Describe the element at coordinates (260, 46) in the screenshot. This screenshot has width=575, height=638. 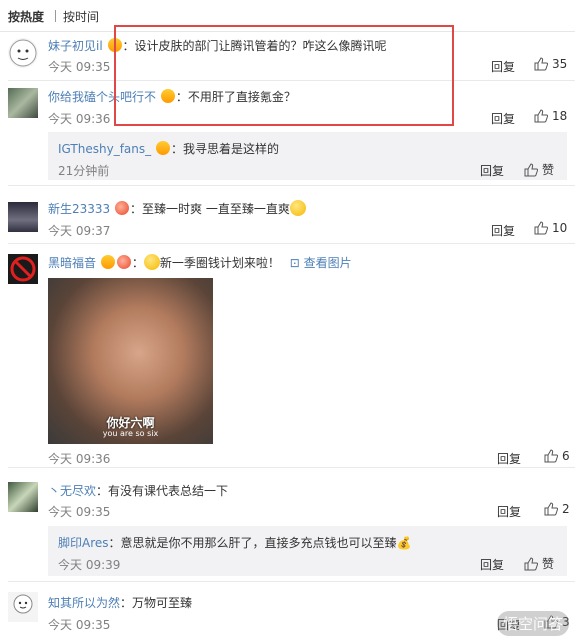
I see `comment-text: 设计皮肤的部门让腾讯管着的？咋这么像腾讯呢` at that location.